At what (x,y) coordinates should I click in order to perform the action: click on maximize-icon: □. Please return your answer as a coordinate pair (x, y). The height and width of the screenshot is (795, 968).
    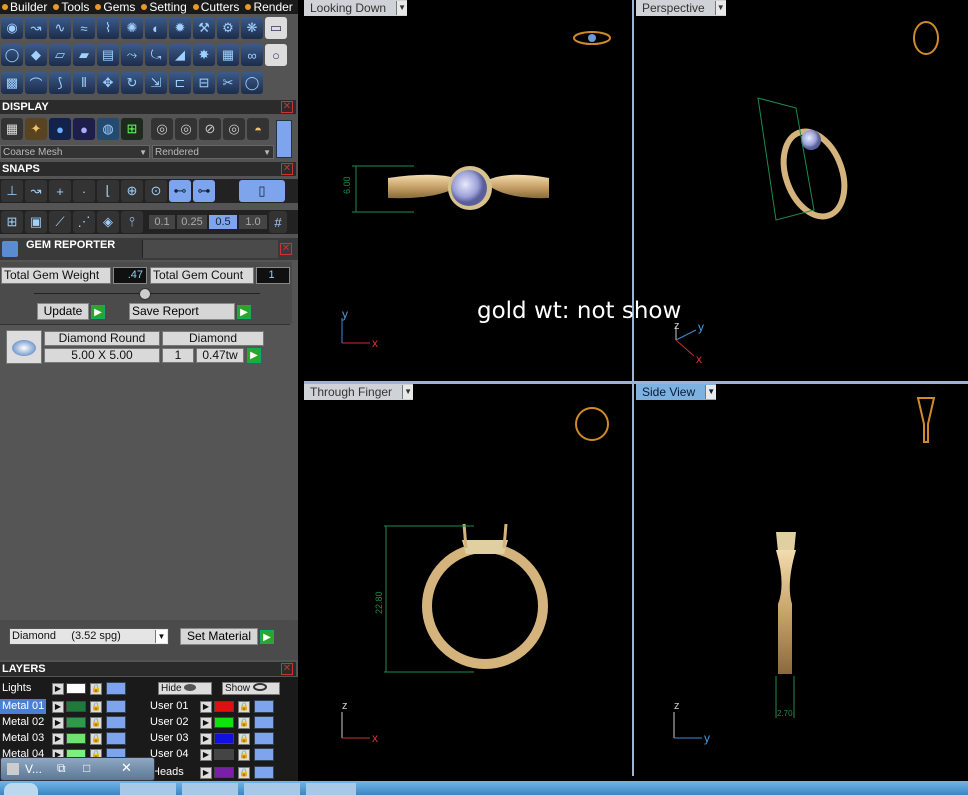
    Looking at the image, I should click on (86, 768).